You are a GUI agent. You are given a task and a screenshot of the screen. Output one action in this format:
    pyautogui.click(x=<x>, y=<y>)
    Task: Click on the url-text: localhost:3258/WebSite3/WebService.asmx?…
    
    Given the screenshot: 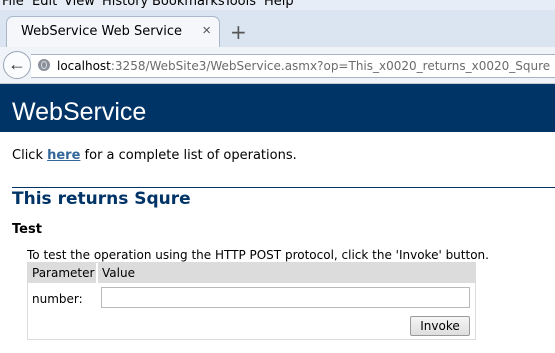 What is the action you would take?
    pyautogui.click(x=303, y=66)
    